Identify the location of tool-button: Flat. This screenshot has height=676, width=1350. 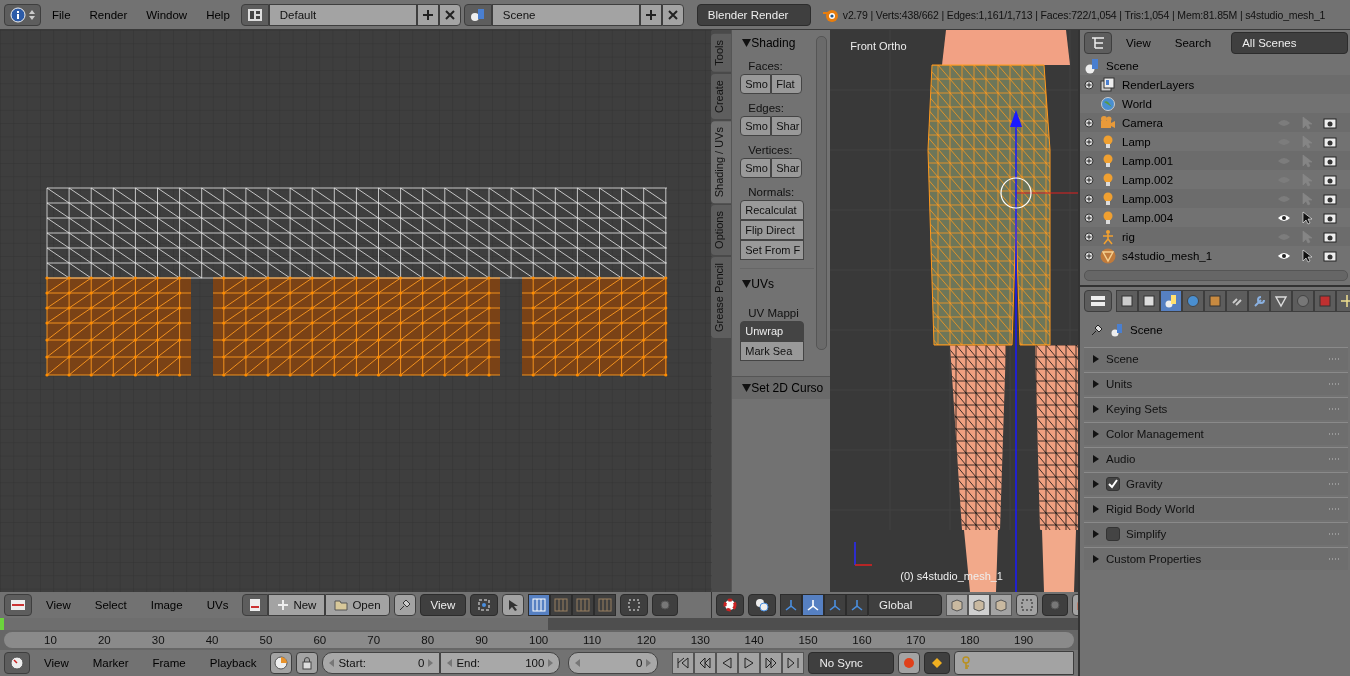
(787, 84).